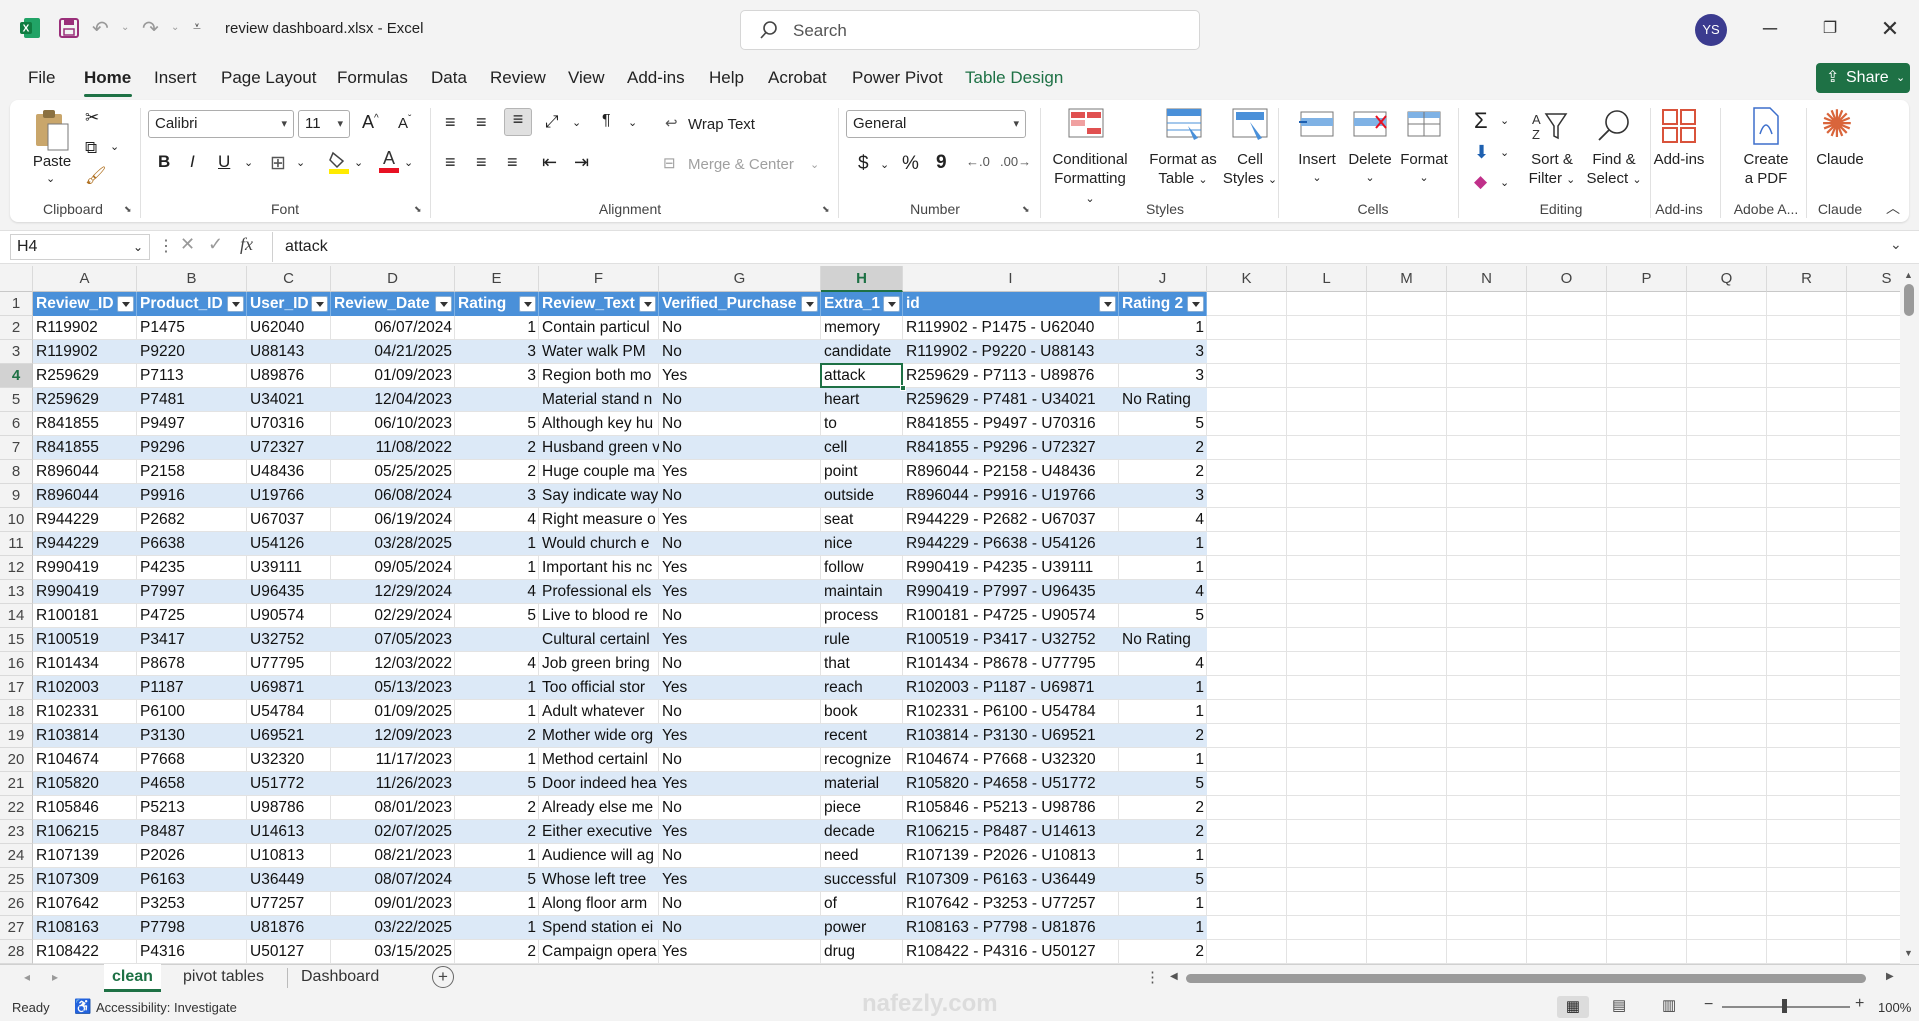 Image resolution: width=1919 pixels, height=1021 pixels. What do you see at coordinates (69, 28) in the screenshot?
I see `save-icon` at bounding box center [69, 28].